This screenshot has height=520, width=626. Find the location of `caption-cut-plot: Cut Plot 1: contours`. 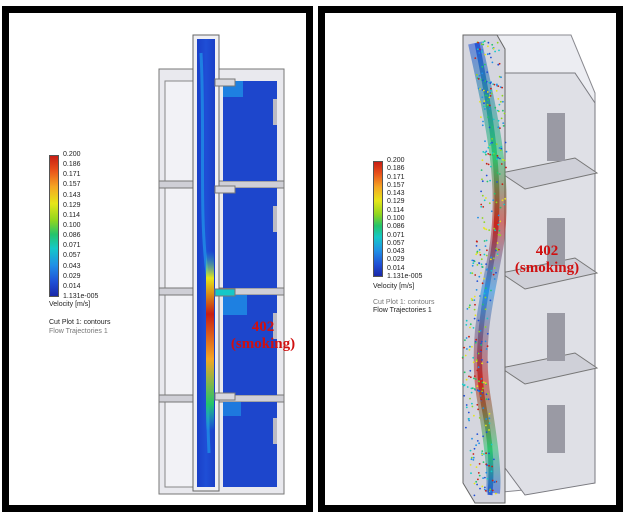

caption-cut-plot: Cut Plot 1: contours is located at coordinates (80, 322).